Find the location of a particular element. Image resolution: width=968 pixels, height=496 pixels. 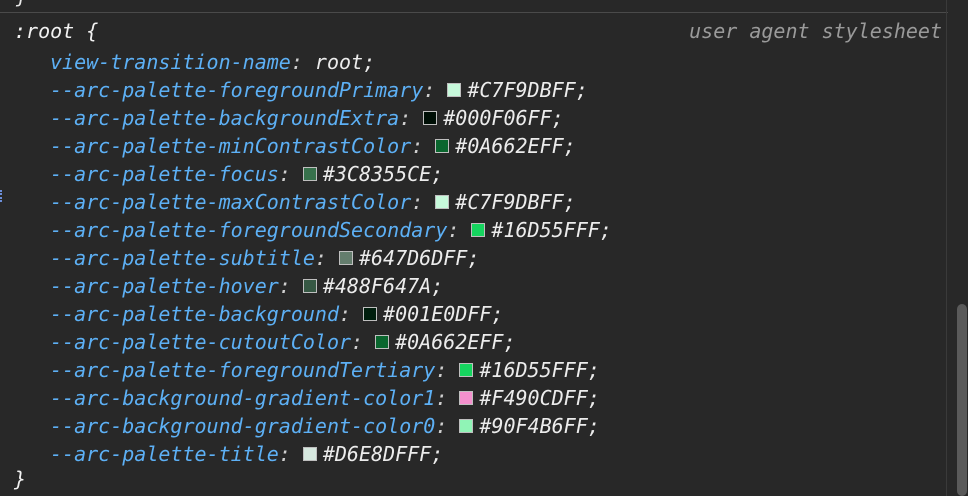

property-value: #000F06FF is located at coordinates (497, 118).